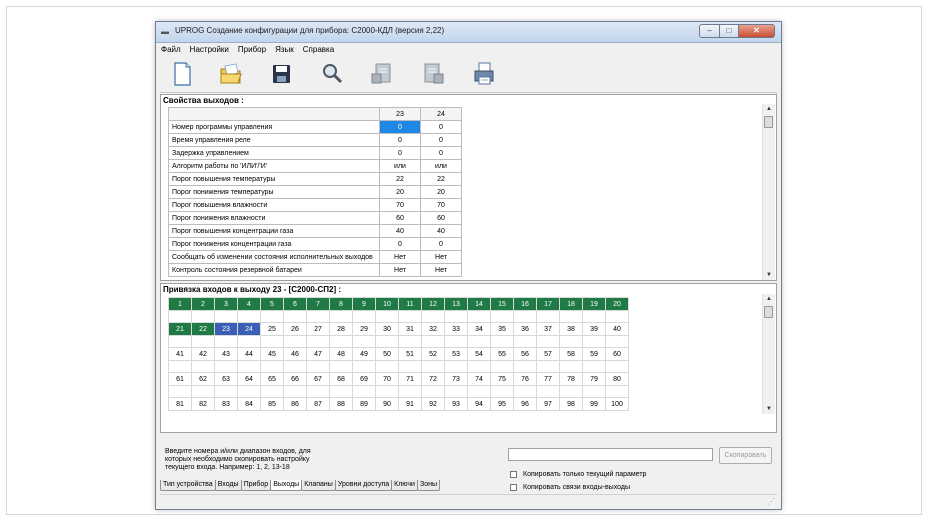  I want to click on input-cell: 7, so click(318, 304).